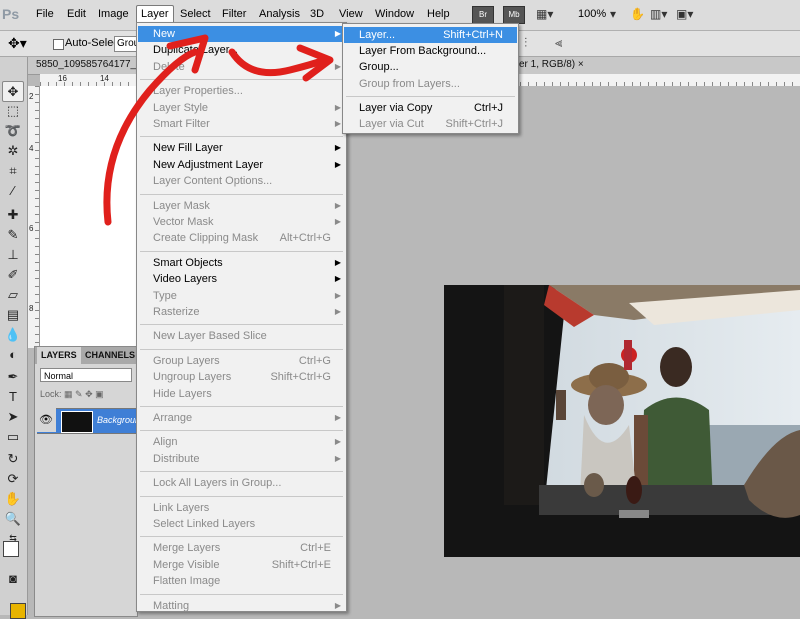  Describe the element at coordinates (13, 274) in the screenshot. I see `history-brush-tool-icon: ✐` at that location.